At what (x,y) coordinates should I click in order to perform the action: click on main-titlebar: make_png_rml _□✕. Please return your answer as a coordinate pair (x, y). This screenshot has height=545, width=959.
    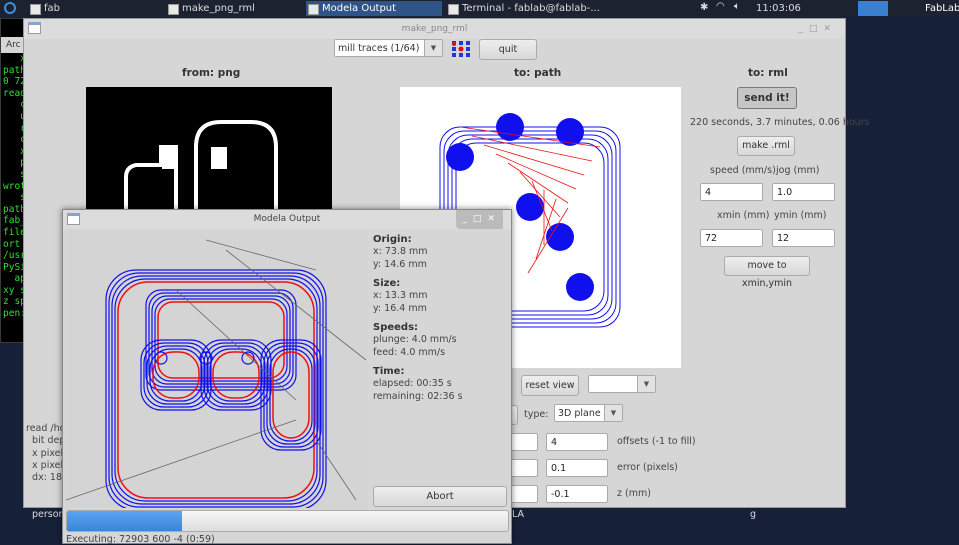
    Looking at the image, I should click on (434, 29).